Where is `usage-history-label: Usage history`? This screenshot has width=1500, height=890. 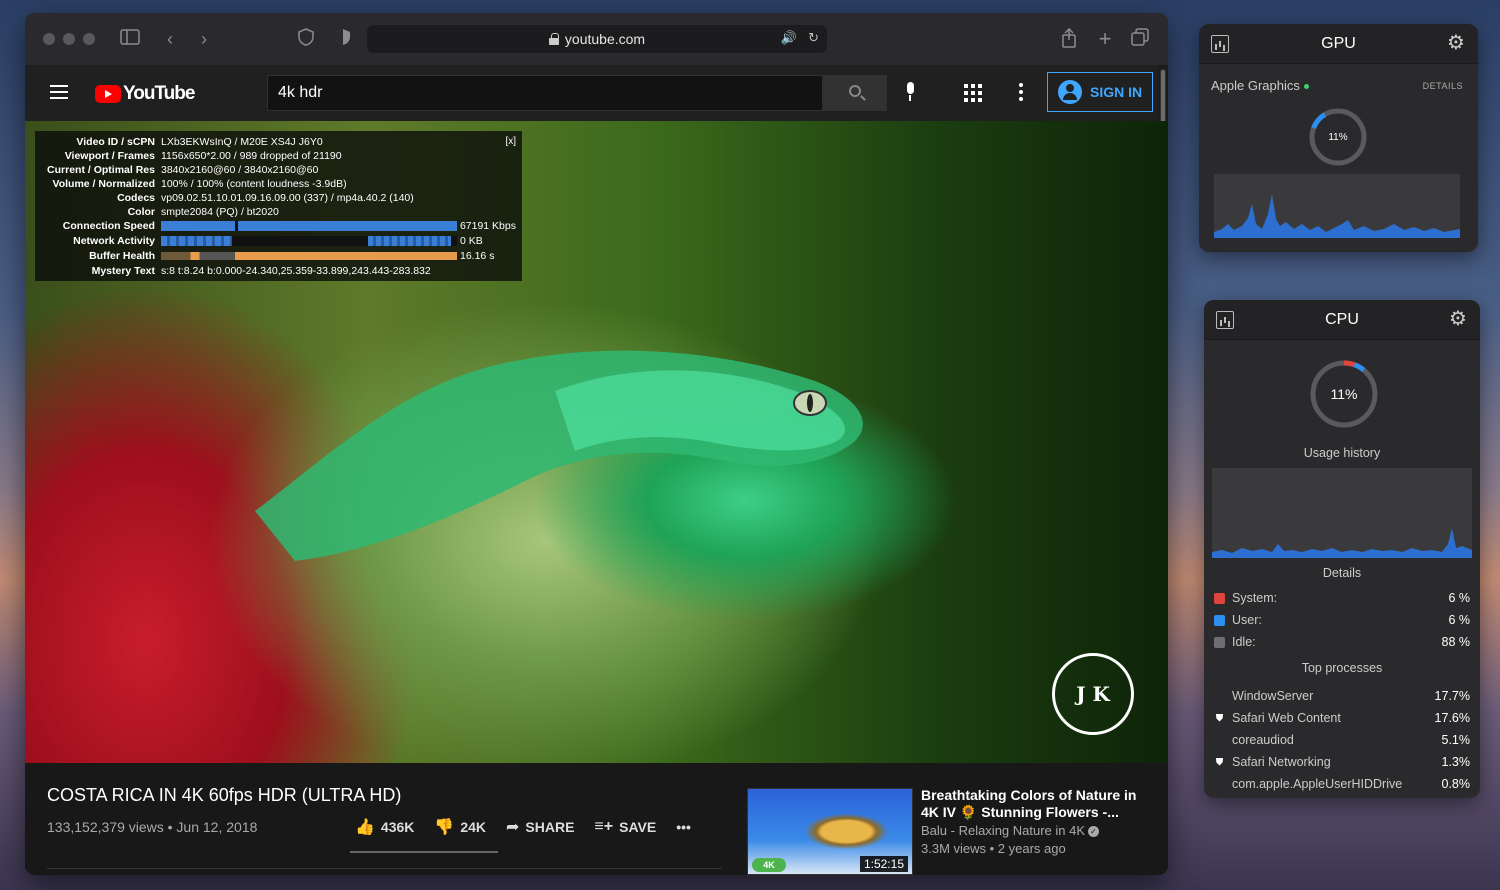 usage-history-label: Usage history is located at coordinates (1342, 453).